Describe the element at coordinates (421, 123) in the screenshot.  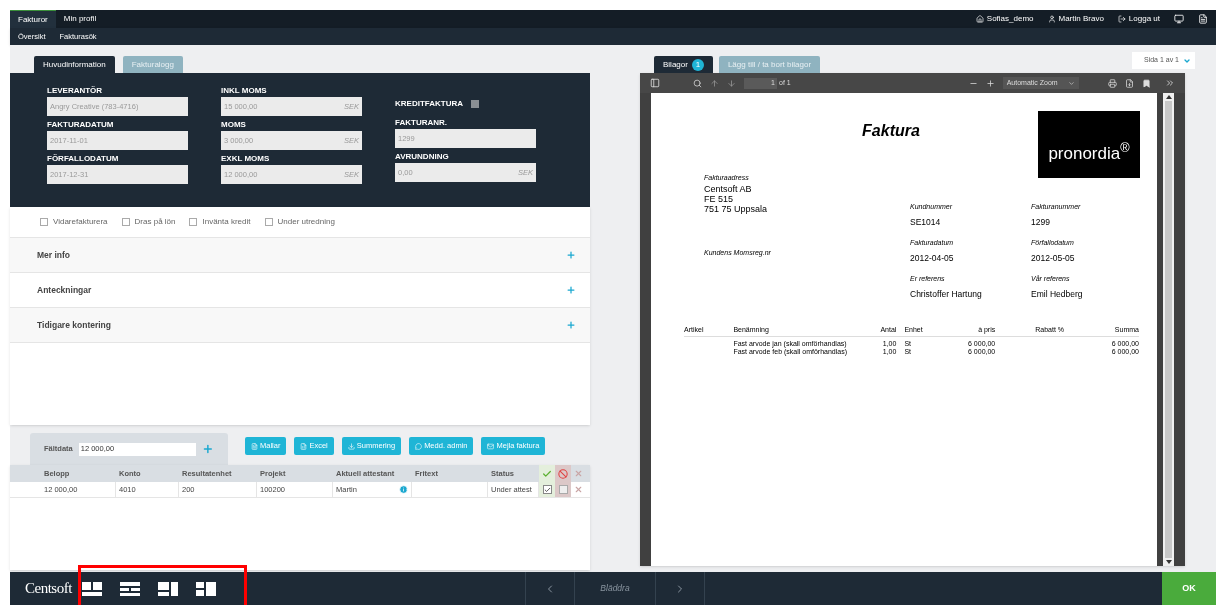
I see `field-label: FAKTURANR.` at that location.